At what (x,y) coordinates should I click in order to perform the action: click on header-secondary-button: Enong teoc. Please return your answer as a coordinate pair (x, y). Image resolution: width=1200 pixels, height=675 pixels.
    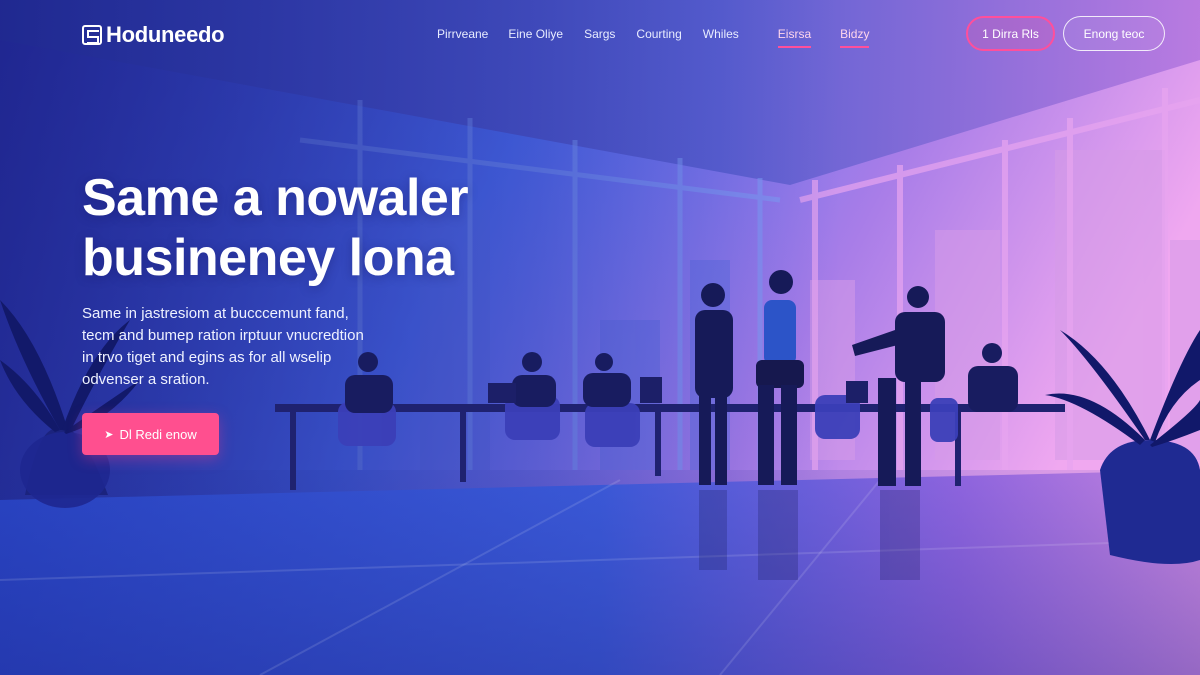
    Looking at the image, I should click on (1114, 33).